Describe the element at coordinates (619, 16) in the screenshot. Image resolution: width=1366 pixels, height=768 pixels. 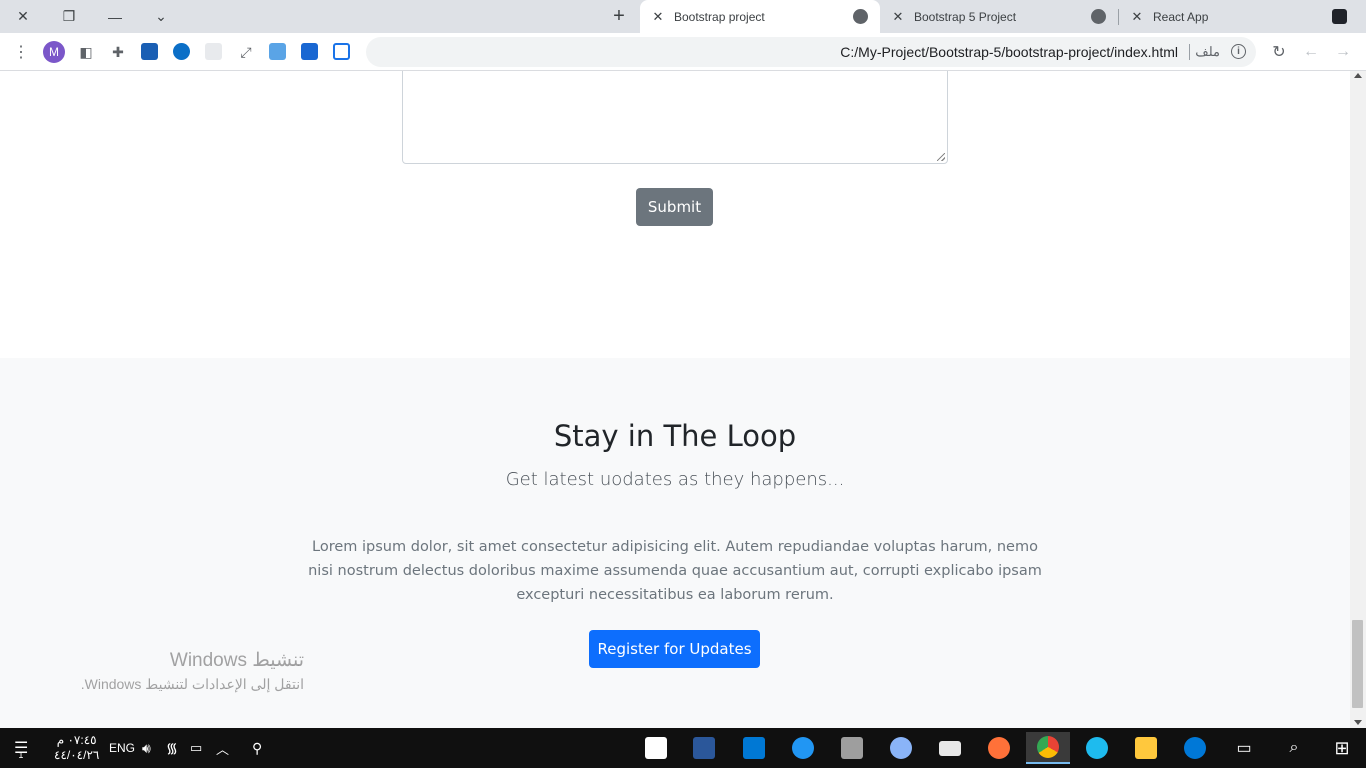
I see `new-tab-icon: +` at that location.